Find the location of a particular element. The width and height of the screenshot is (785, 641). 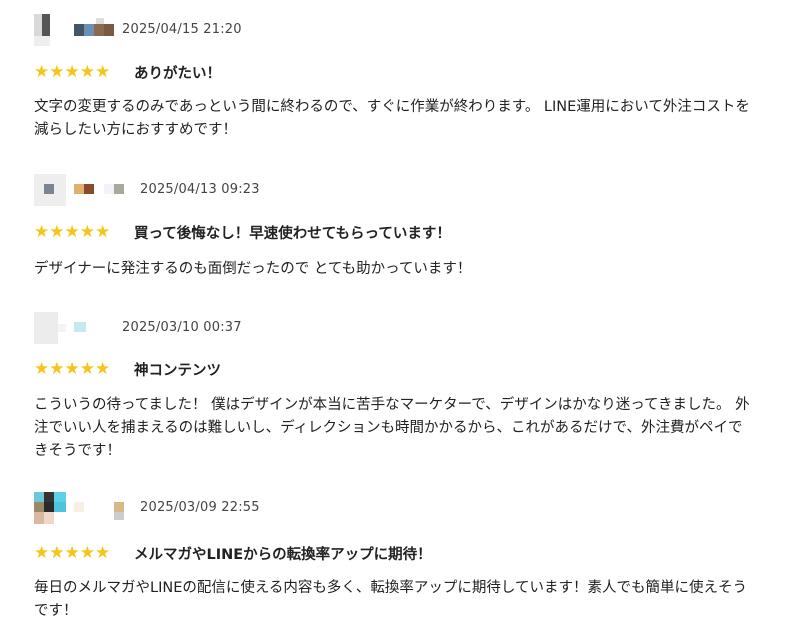

review-meta: 2025/03/09 22:55 is located at coordinates (200, 508).